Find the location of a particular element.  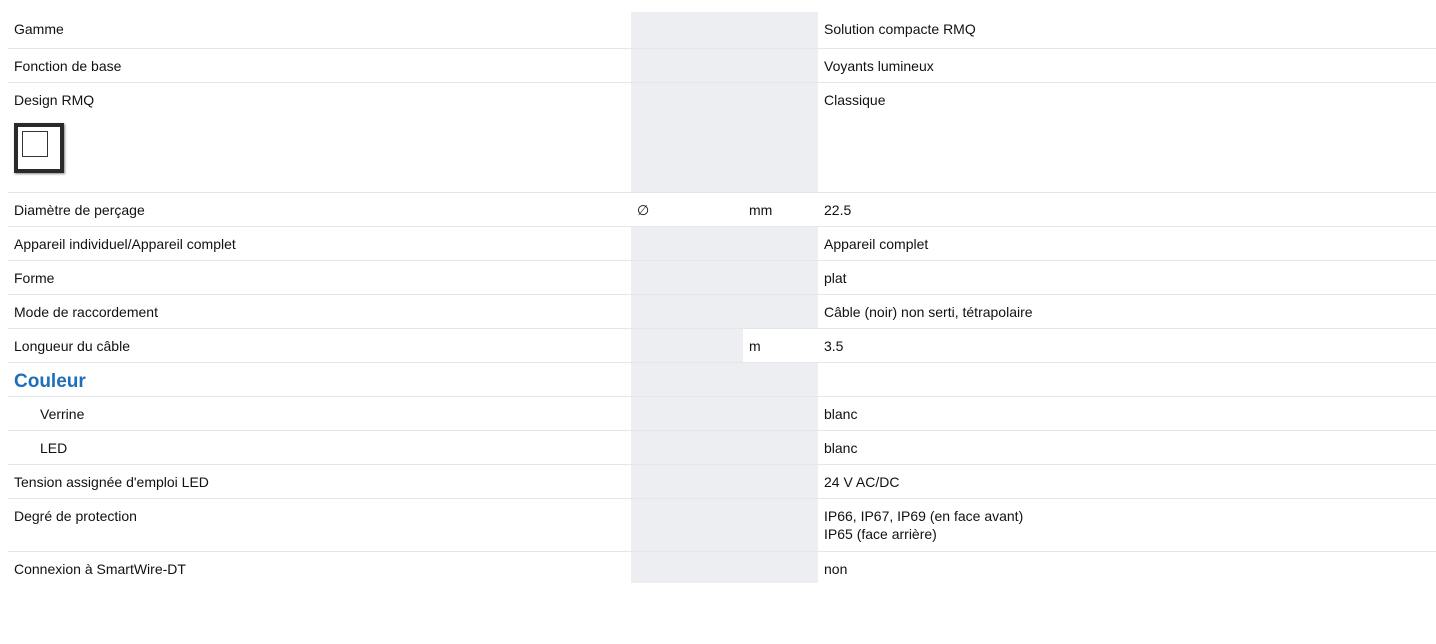

table-row: LED blanc is located at coordinates (722, 446).